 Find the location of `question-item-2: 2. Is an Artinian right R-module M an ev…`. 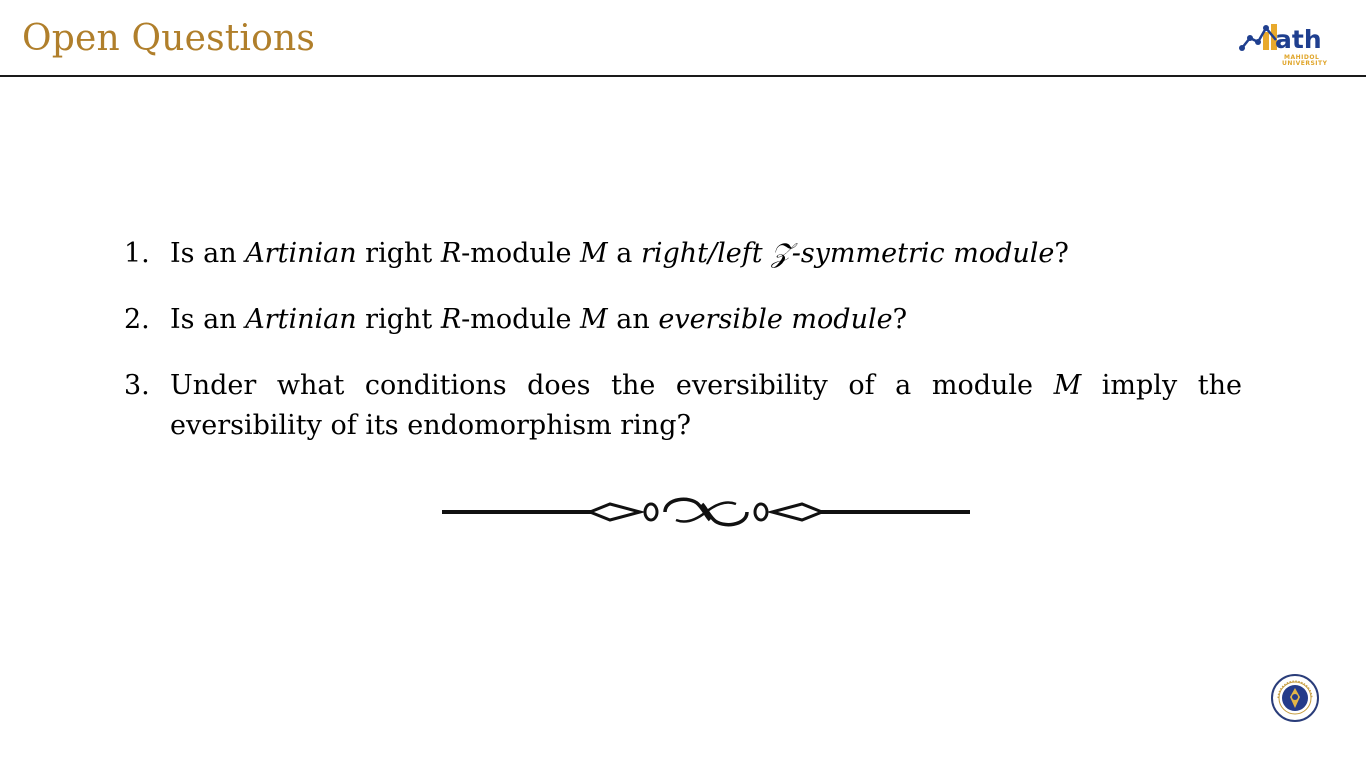

question-item-2: 2. Is an Artinian right R-module M an ev… is located at coordinates (683, 320).